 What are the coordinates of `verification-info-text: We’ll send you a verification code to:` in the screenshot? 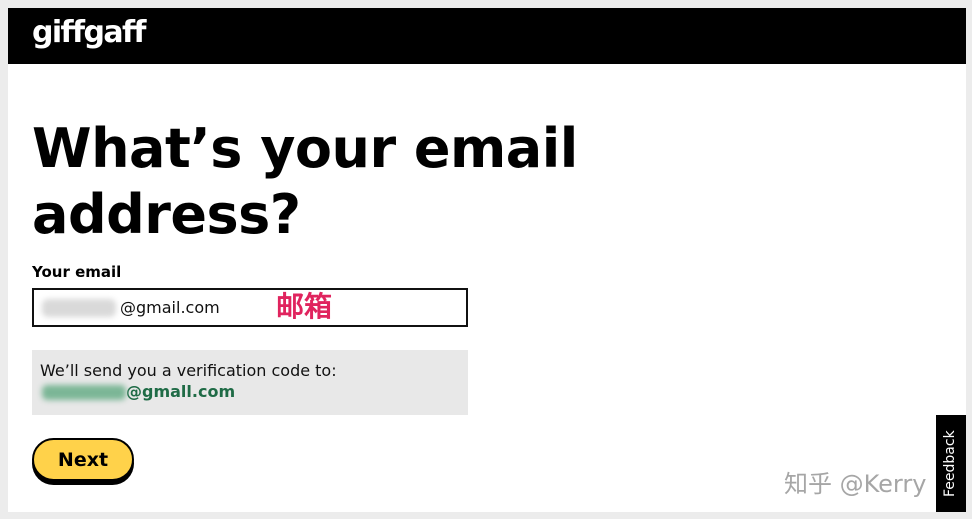 It's located at (188, 370).